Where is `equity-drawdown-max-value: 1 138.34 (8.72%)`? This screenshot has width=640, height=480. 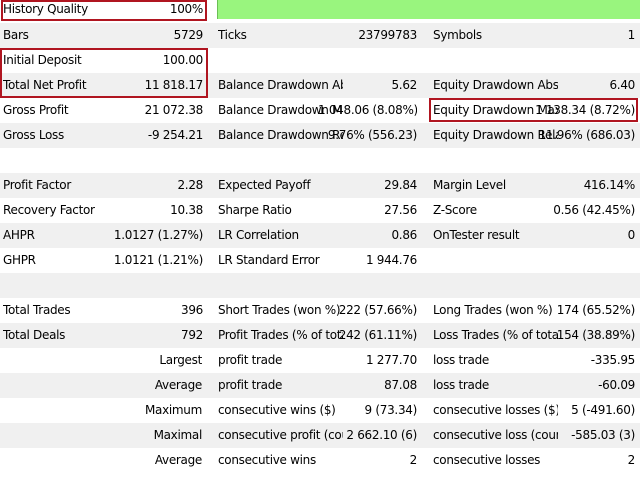 equity-drawdown-max-value: 1 138.34 (8.72%) is located at coordinates (585, 110).